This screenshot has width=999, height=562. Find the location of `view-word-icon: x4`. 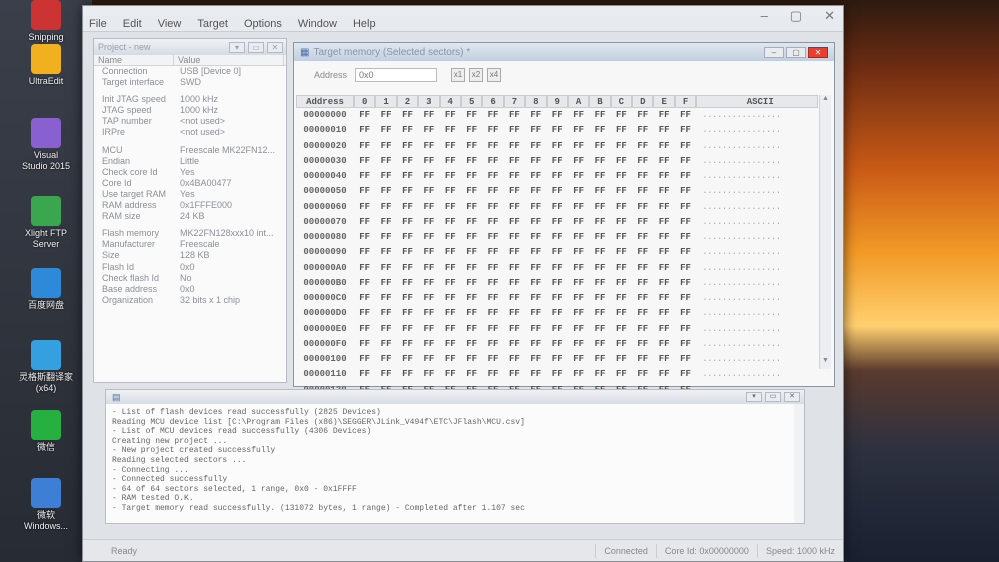

view-word-icon: x4 is located at coordinates (494, 75).